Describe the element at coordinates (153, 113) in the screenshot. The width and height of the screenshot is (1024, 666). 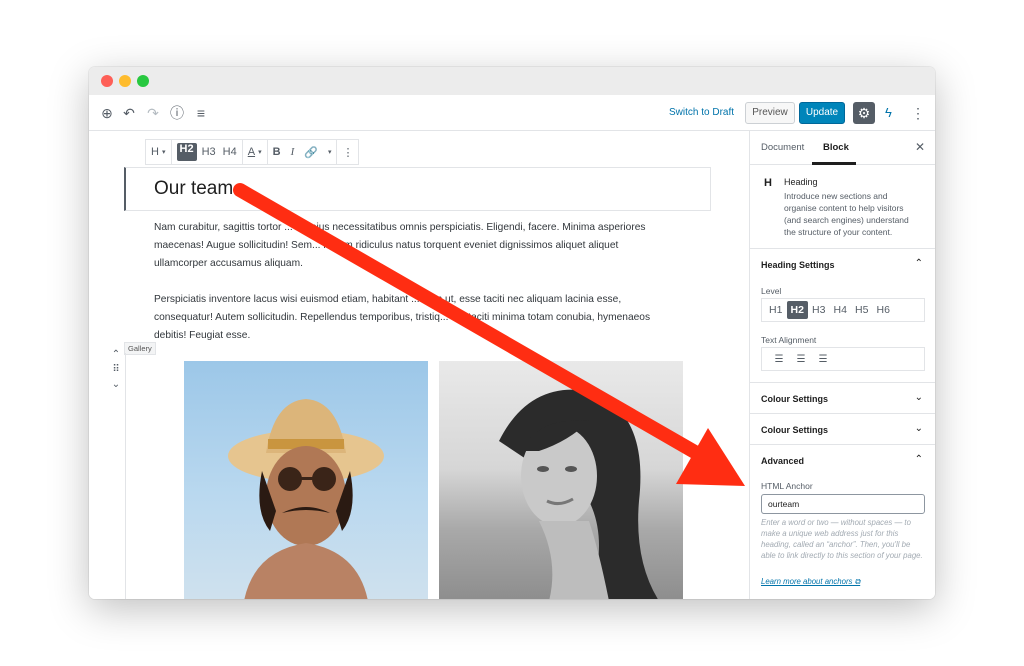
I see `redo-icon: ↷` at that location.